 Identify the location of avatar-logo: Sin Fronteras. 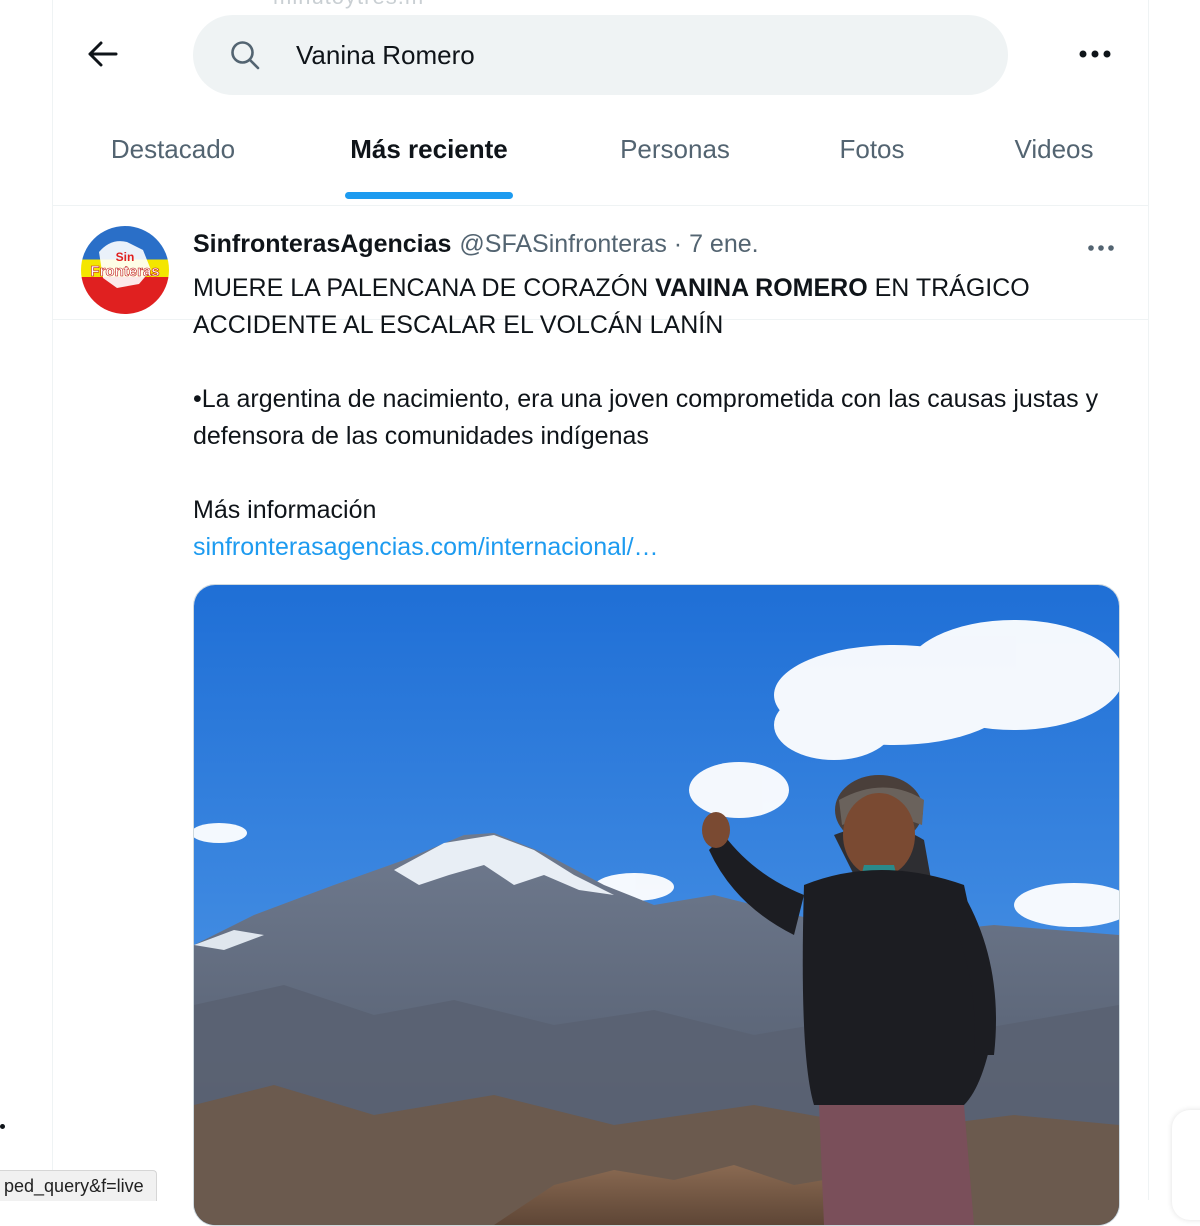
(125, 264).